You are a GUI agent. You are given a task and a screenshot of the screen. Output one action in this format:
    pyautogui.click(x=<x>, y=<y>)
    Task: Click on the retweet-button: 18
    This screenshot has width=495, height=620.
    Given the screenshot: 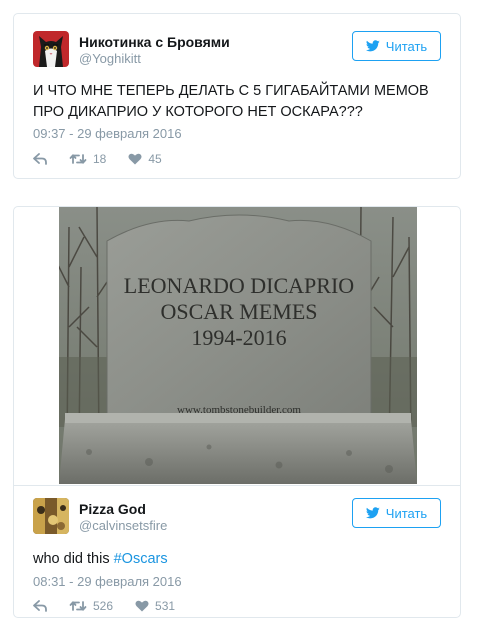 What is the action you would take?
    pyautogui.click(x=87, y=159)
    